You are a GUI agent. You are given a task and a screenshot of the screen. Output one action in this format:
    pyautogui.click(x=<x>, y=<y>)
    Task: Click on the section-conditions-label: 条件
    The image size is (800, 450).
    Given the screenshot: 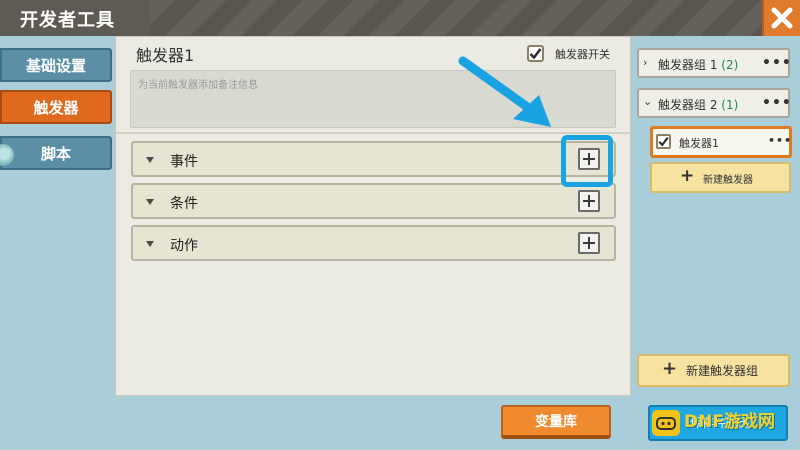 What is the action you would take?
    pyautogui.click(x=184, y=204)
    